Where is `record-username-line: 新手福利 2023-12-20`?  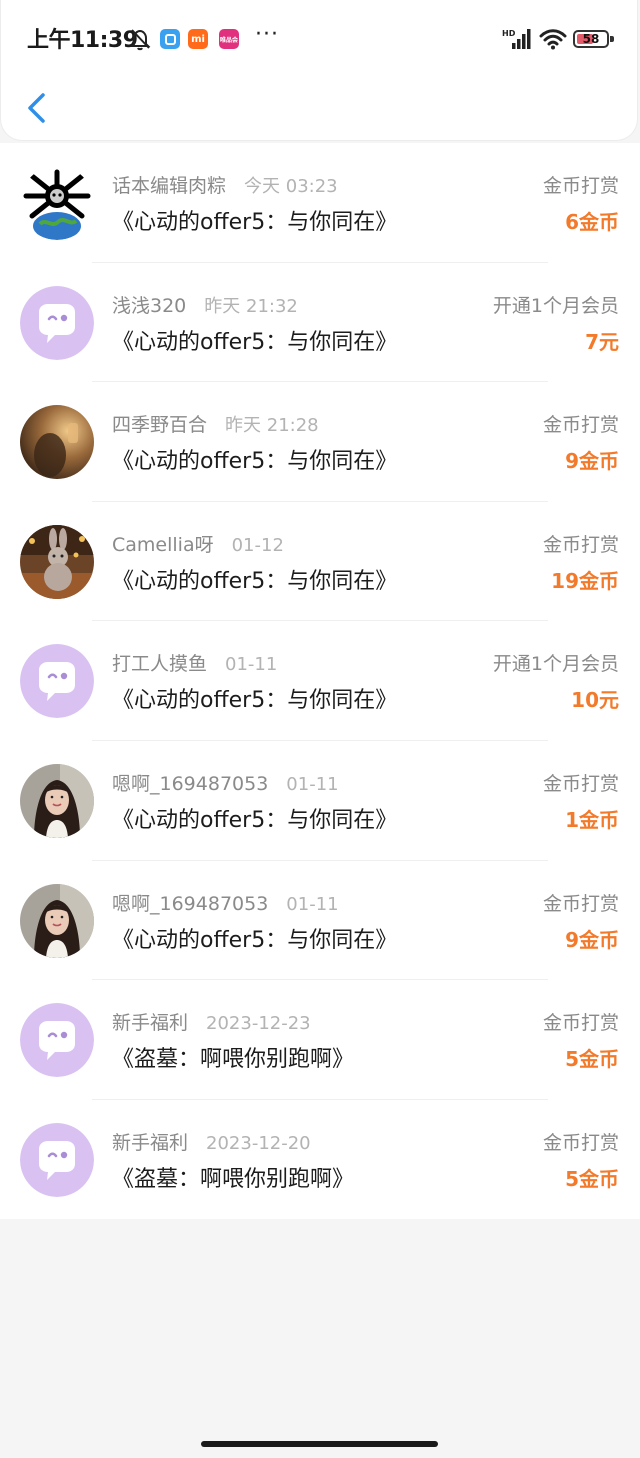
record-username-line: 新手福利 2023-12-20 is located at coordinates (211, 1141).